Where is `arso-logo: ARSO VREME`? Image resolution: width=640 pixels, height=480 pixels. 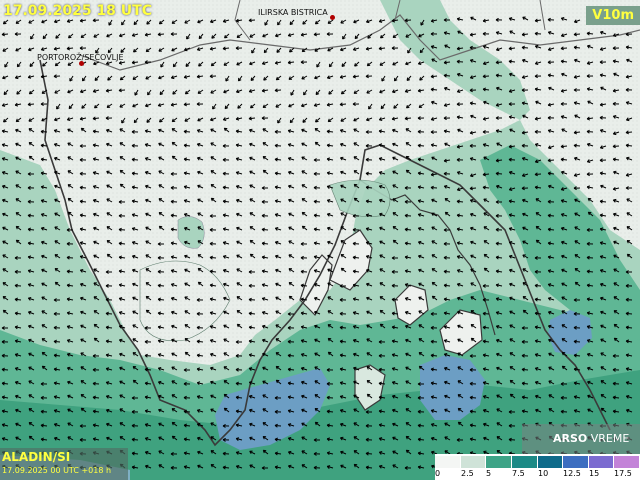 arso-logo: ARSO VREME is located at coordinates (591, 438).